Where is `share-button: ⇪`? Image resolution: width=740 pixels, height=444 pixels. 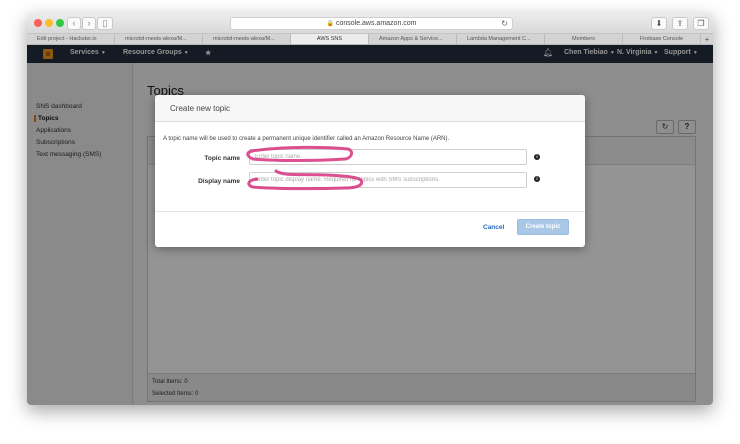
share-button: ⇪ is located at coordinates (680, 23).